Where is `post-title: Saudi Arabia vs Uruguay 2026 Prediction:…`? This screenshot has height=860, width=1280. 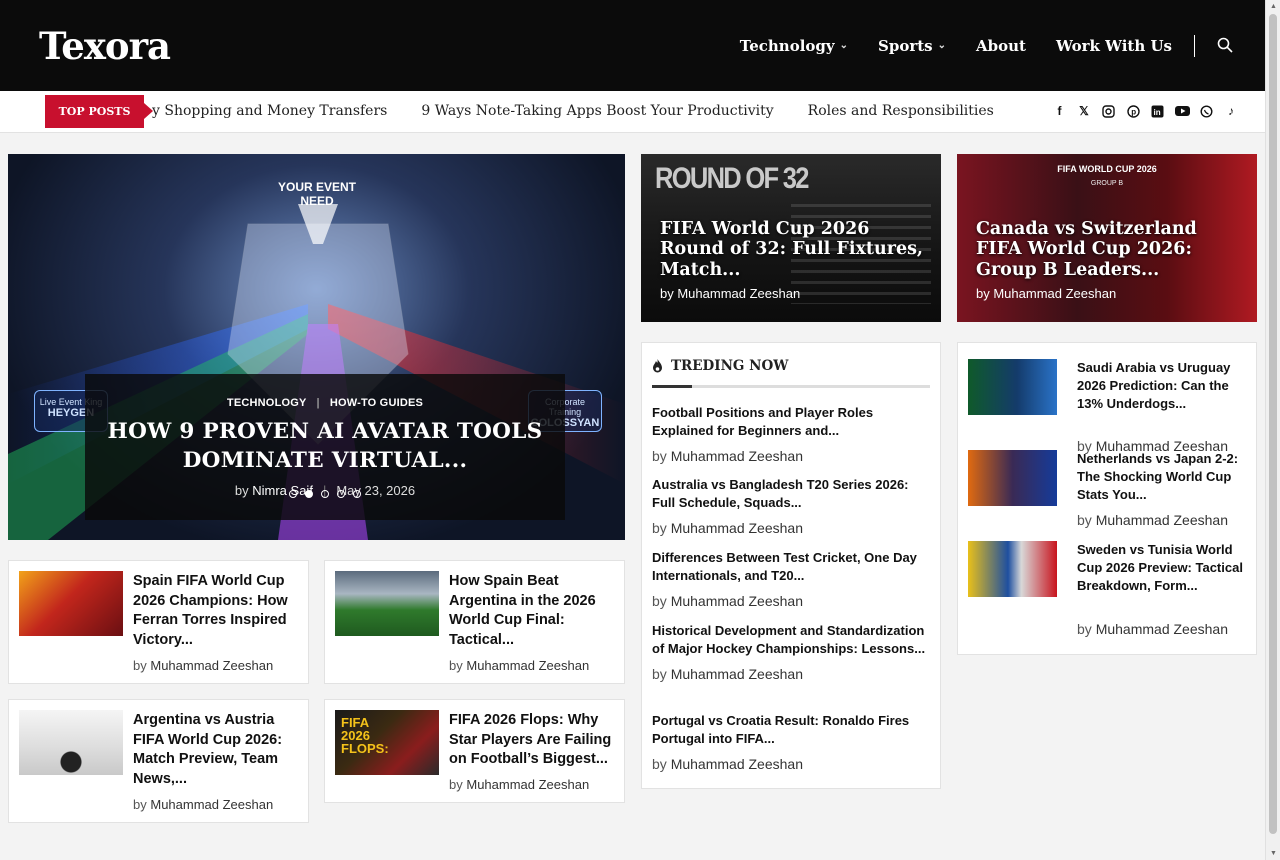 post-title: Saudi Arabia vs Uruguay 2026 Prediction:… is located at coordinates (1163, 386).